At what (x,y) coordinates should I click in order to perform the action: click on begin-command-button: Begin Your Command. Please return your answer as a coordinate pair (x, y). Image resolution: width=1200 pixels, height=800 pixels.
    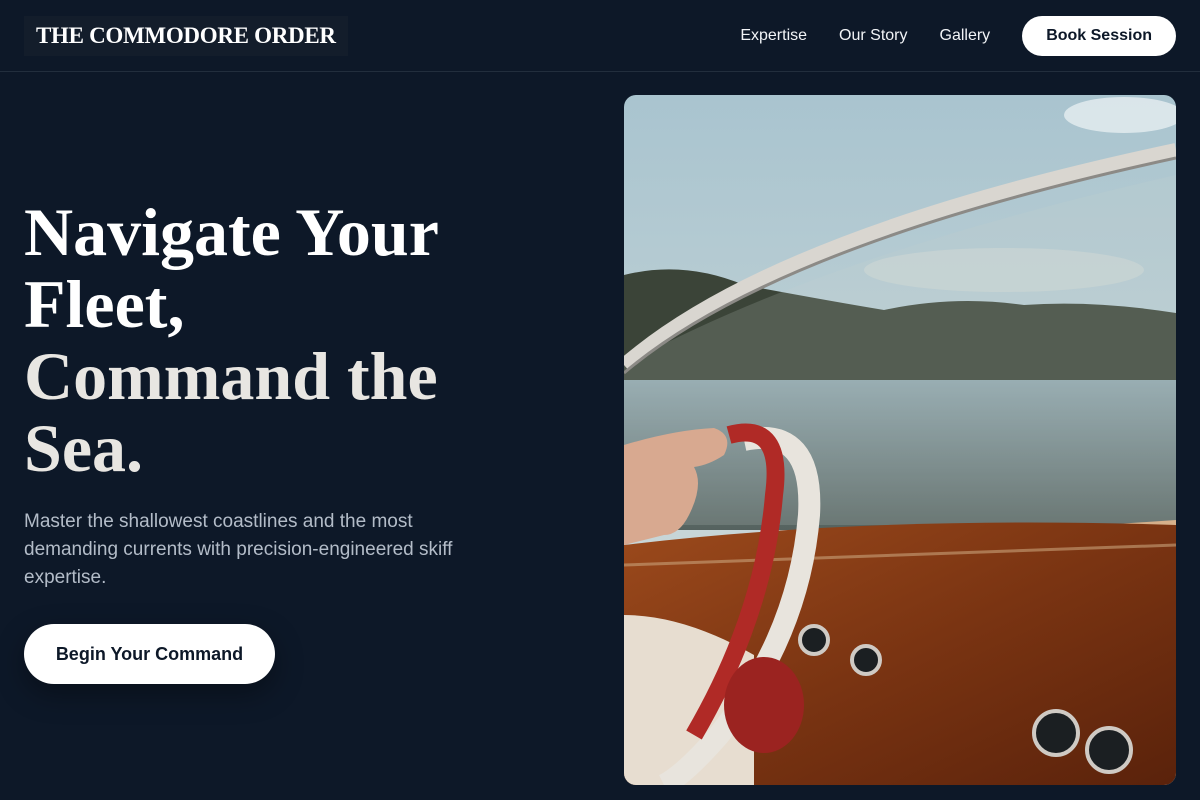
    Looking at the image, I should click on (149, 654).